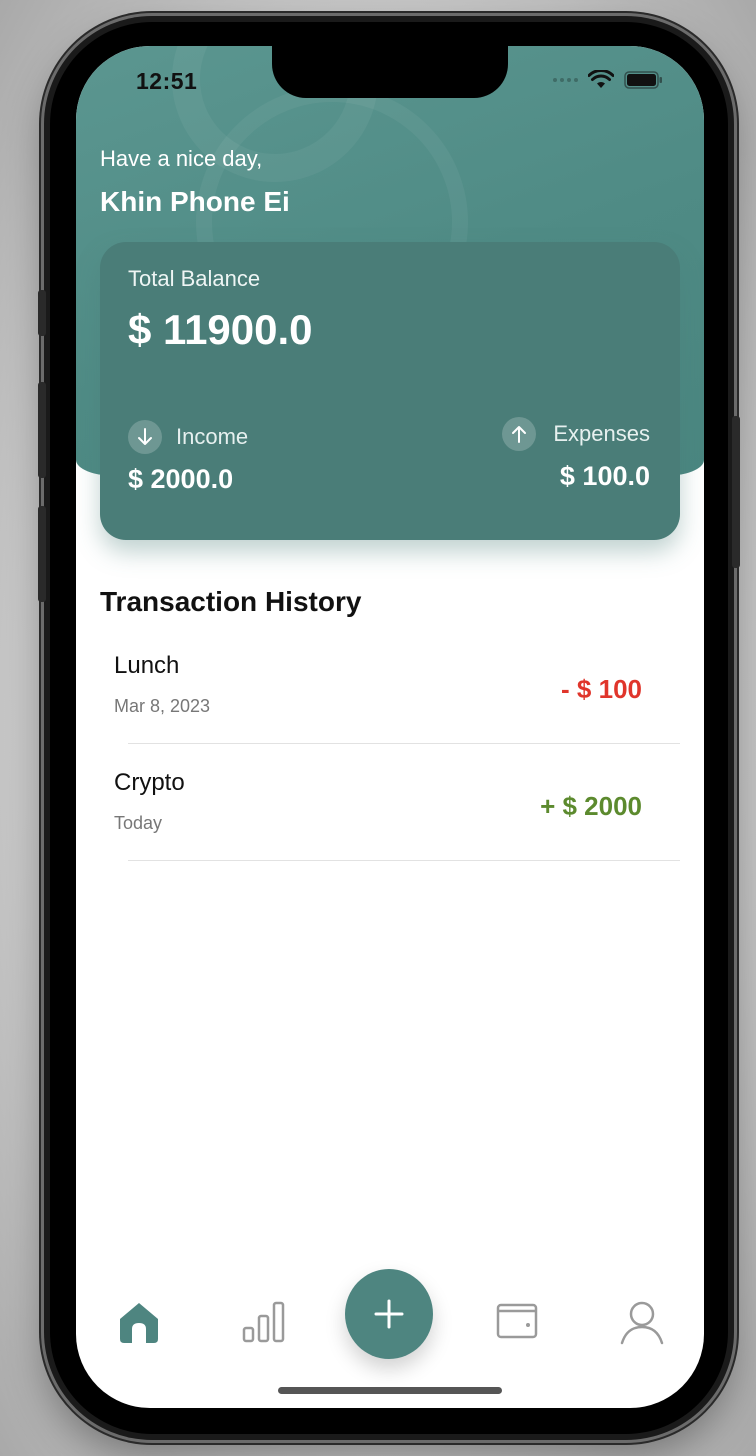 This screenshot has height=1456, width=756. Describe the element at coordinates (736, 492) in the screenshot. I see `power-button` at that location.